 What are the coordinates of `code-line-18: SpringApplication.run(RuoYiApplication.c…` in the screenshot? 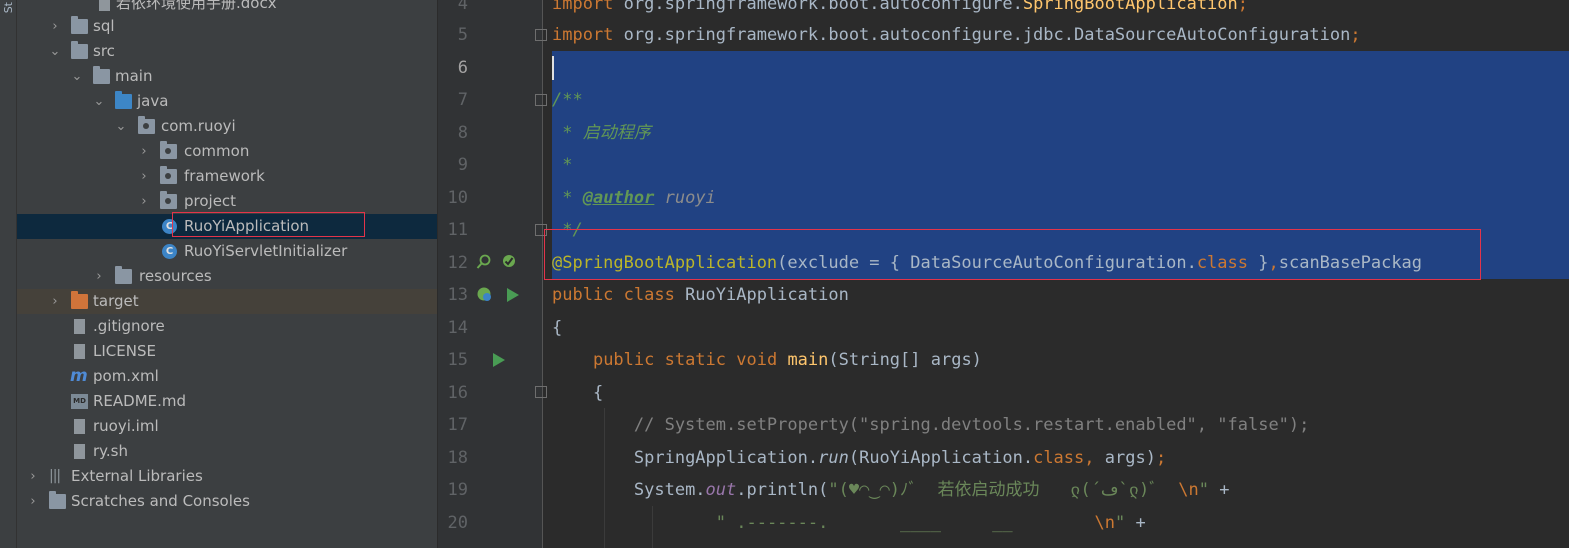 It's located at (859, 458).